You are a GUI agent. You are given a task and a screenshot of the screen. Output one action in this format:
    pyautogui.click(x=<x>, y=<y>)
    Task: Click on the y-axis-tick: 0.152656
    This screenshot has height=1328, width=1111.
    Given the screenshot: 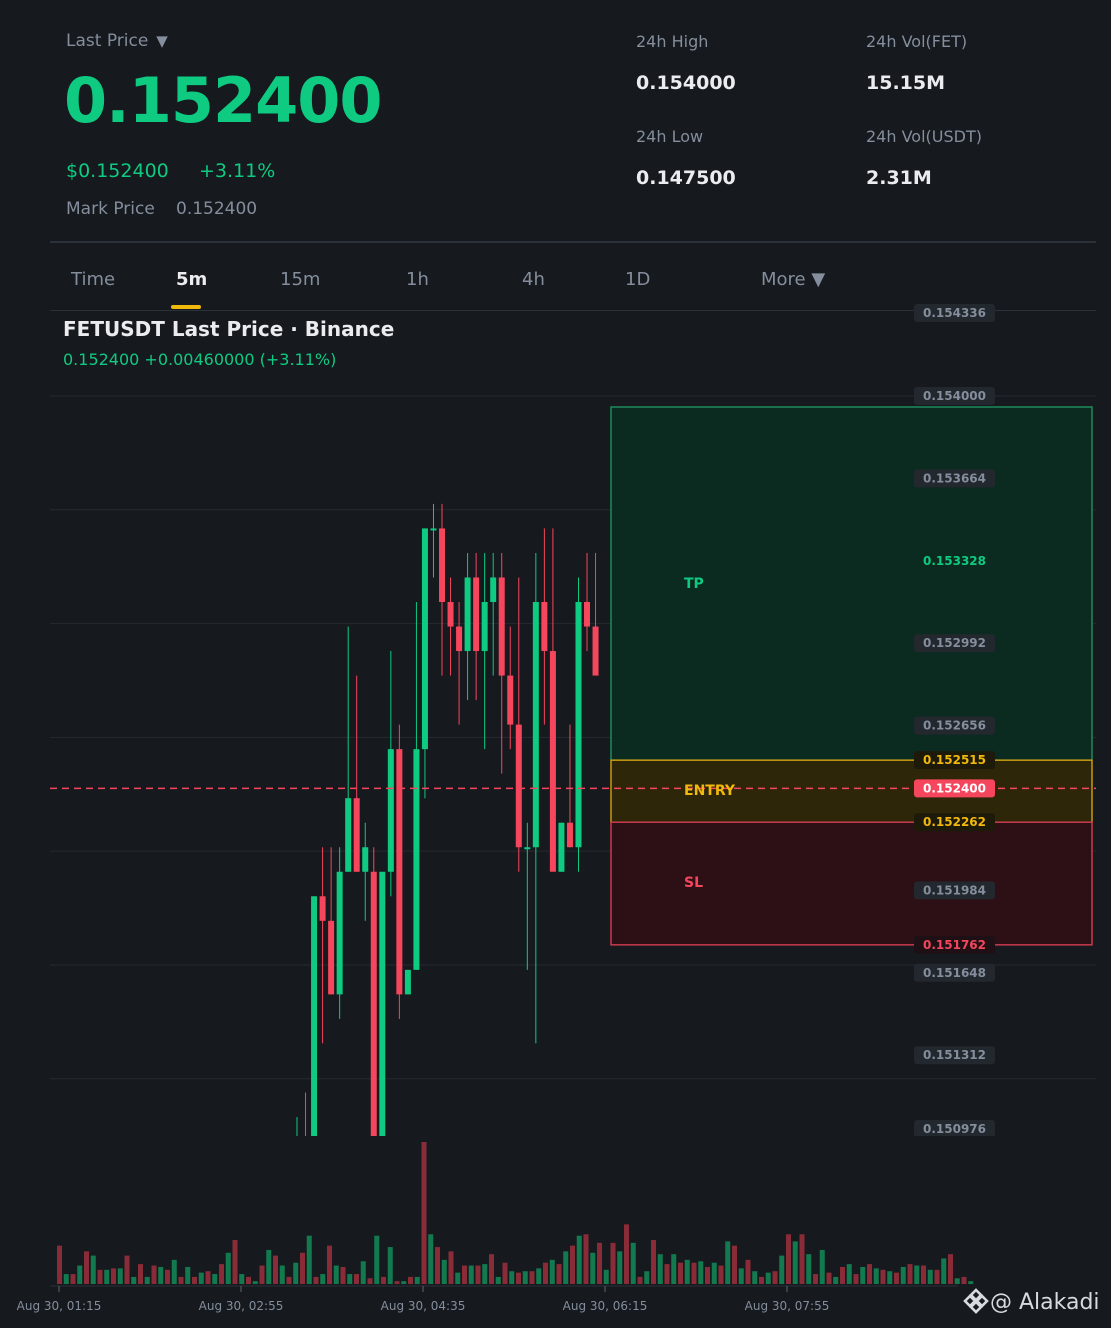 What is the action you would take?
    pyautogui.click(x=954, y=725)
    